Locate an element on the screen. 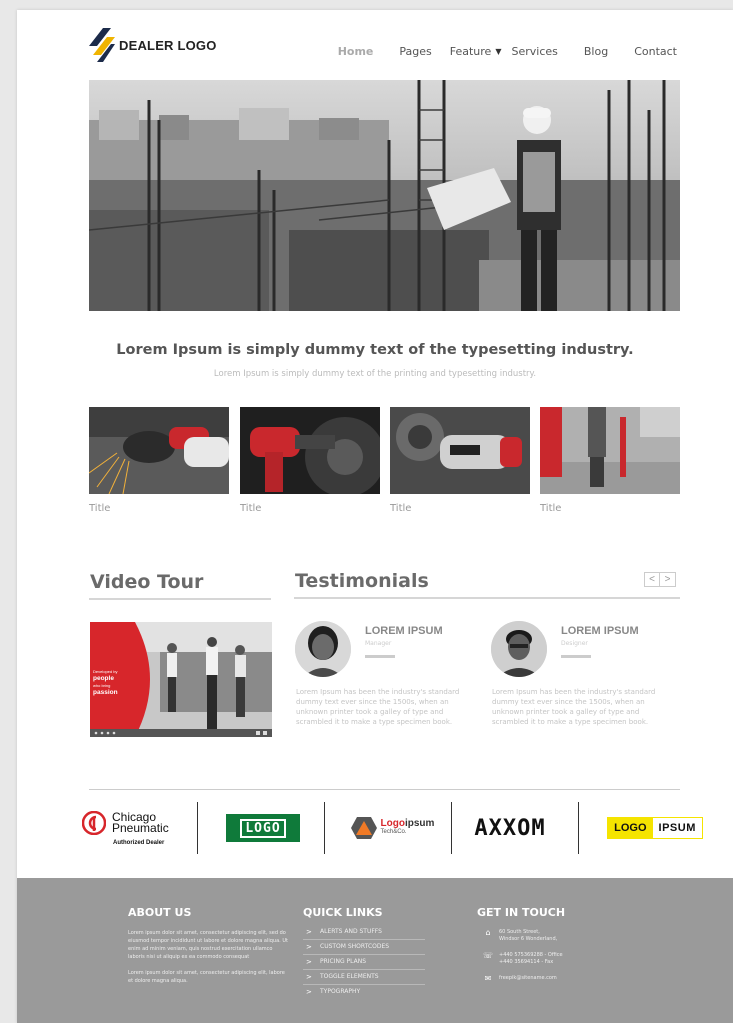 The width and height of the screenshot is (733, 1023). cp-word: Pneumatic is located at coordinates (140, 827).